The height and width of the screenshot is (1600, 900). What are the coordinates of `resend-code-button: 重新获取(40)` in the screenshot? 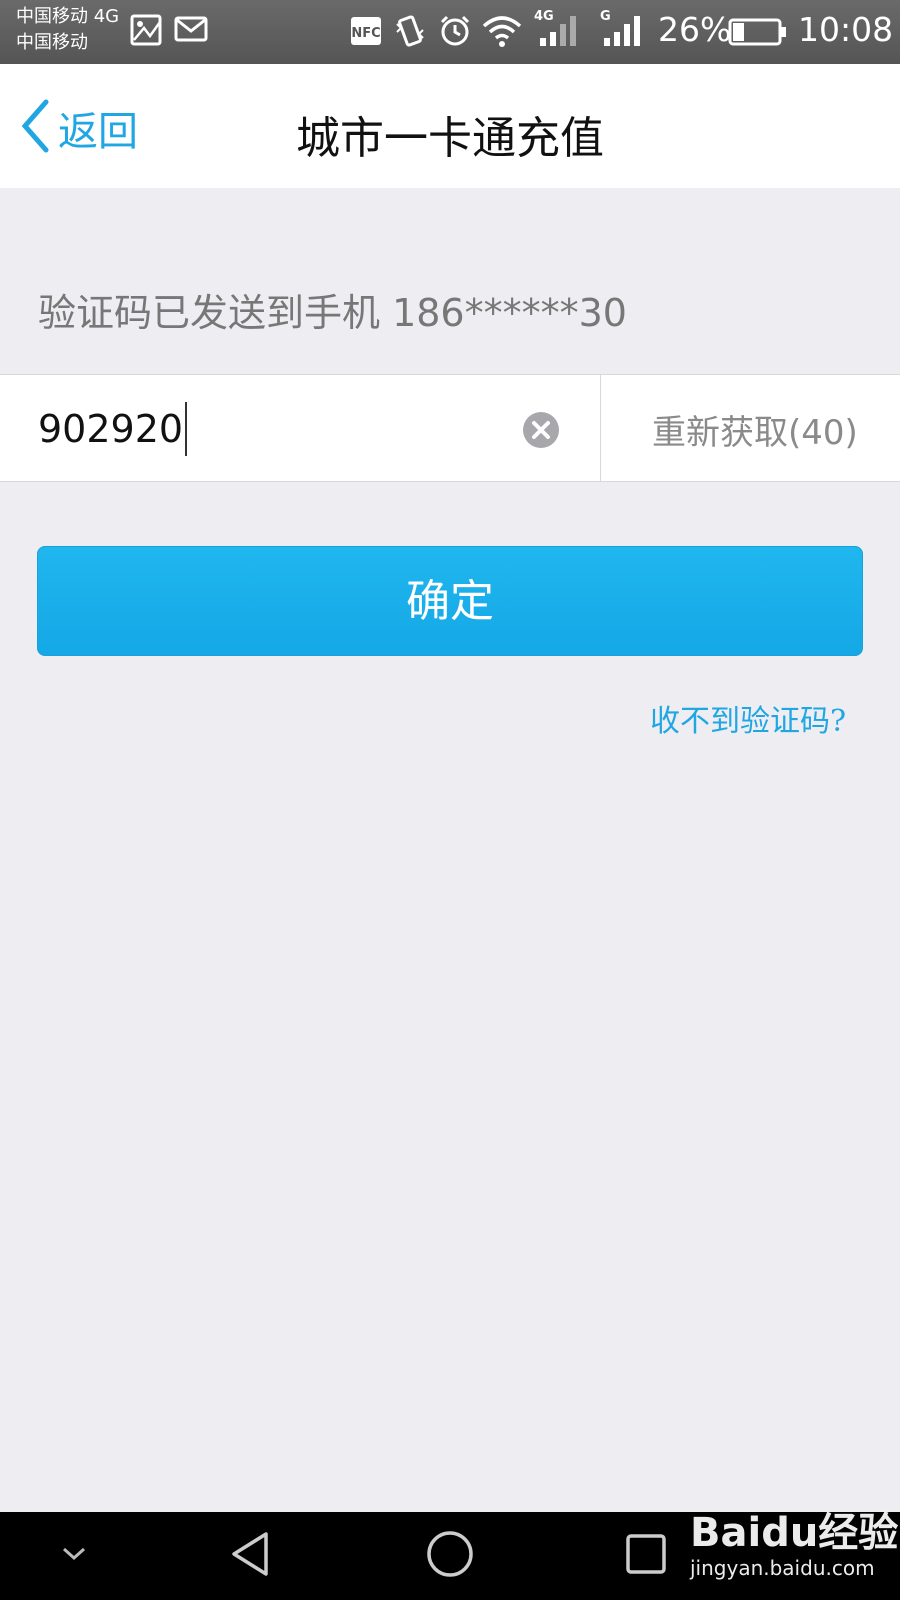 It's located at (755, 429).